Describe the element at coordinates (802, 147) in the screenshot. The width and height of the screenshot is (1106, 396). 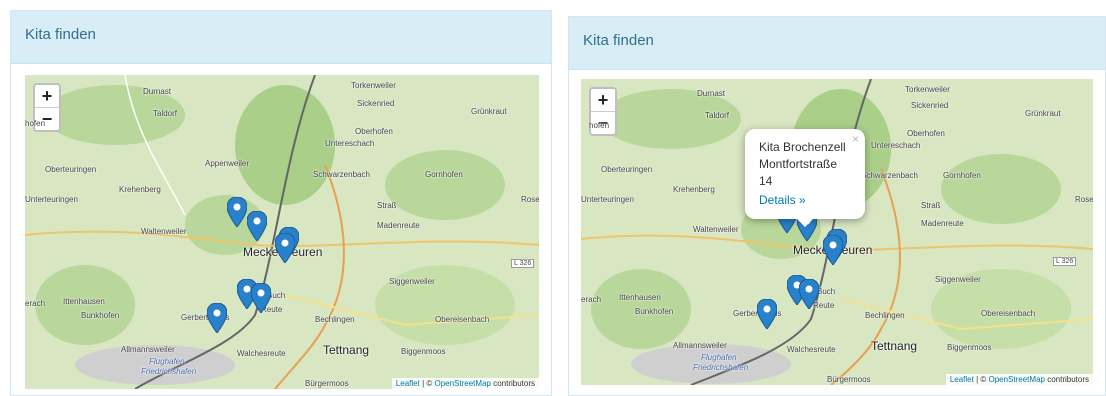
I see `popup-kita-name: Kita Brochenzell` at that location.